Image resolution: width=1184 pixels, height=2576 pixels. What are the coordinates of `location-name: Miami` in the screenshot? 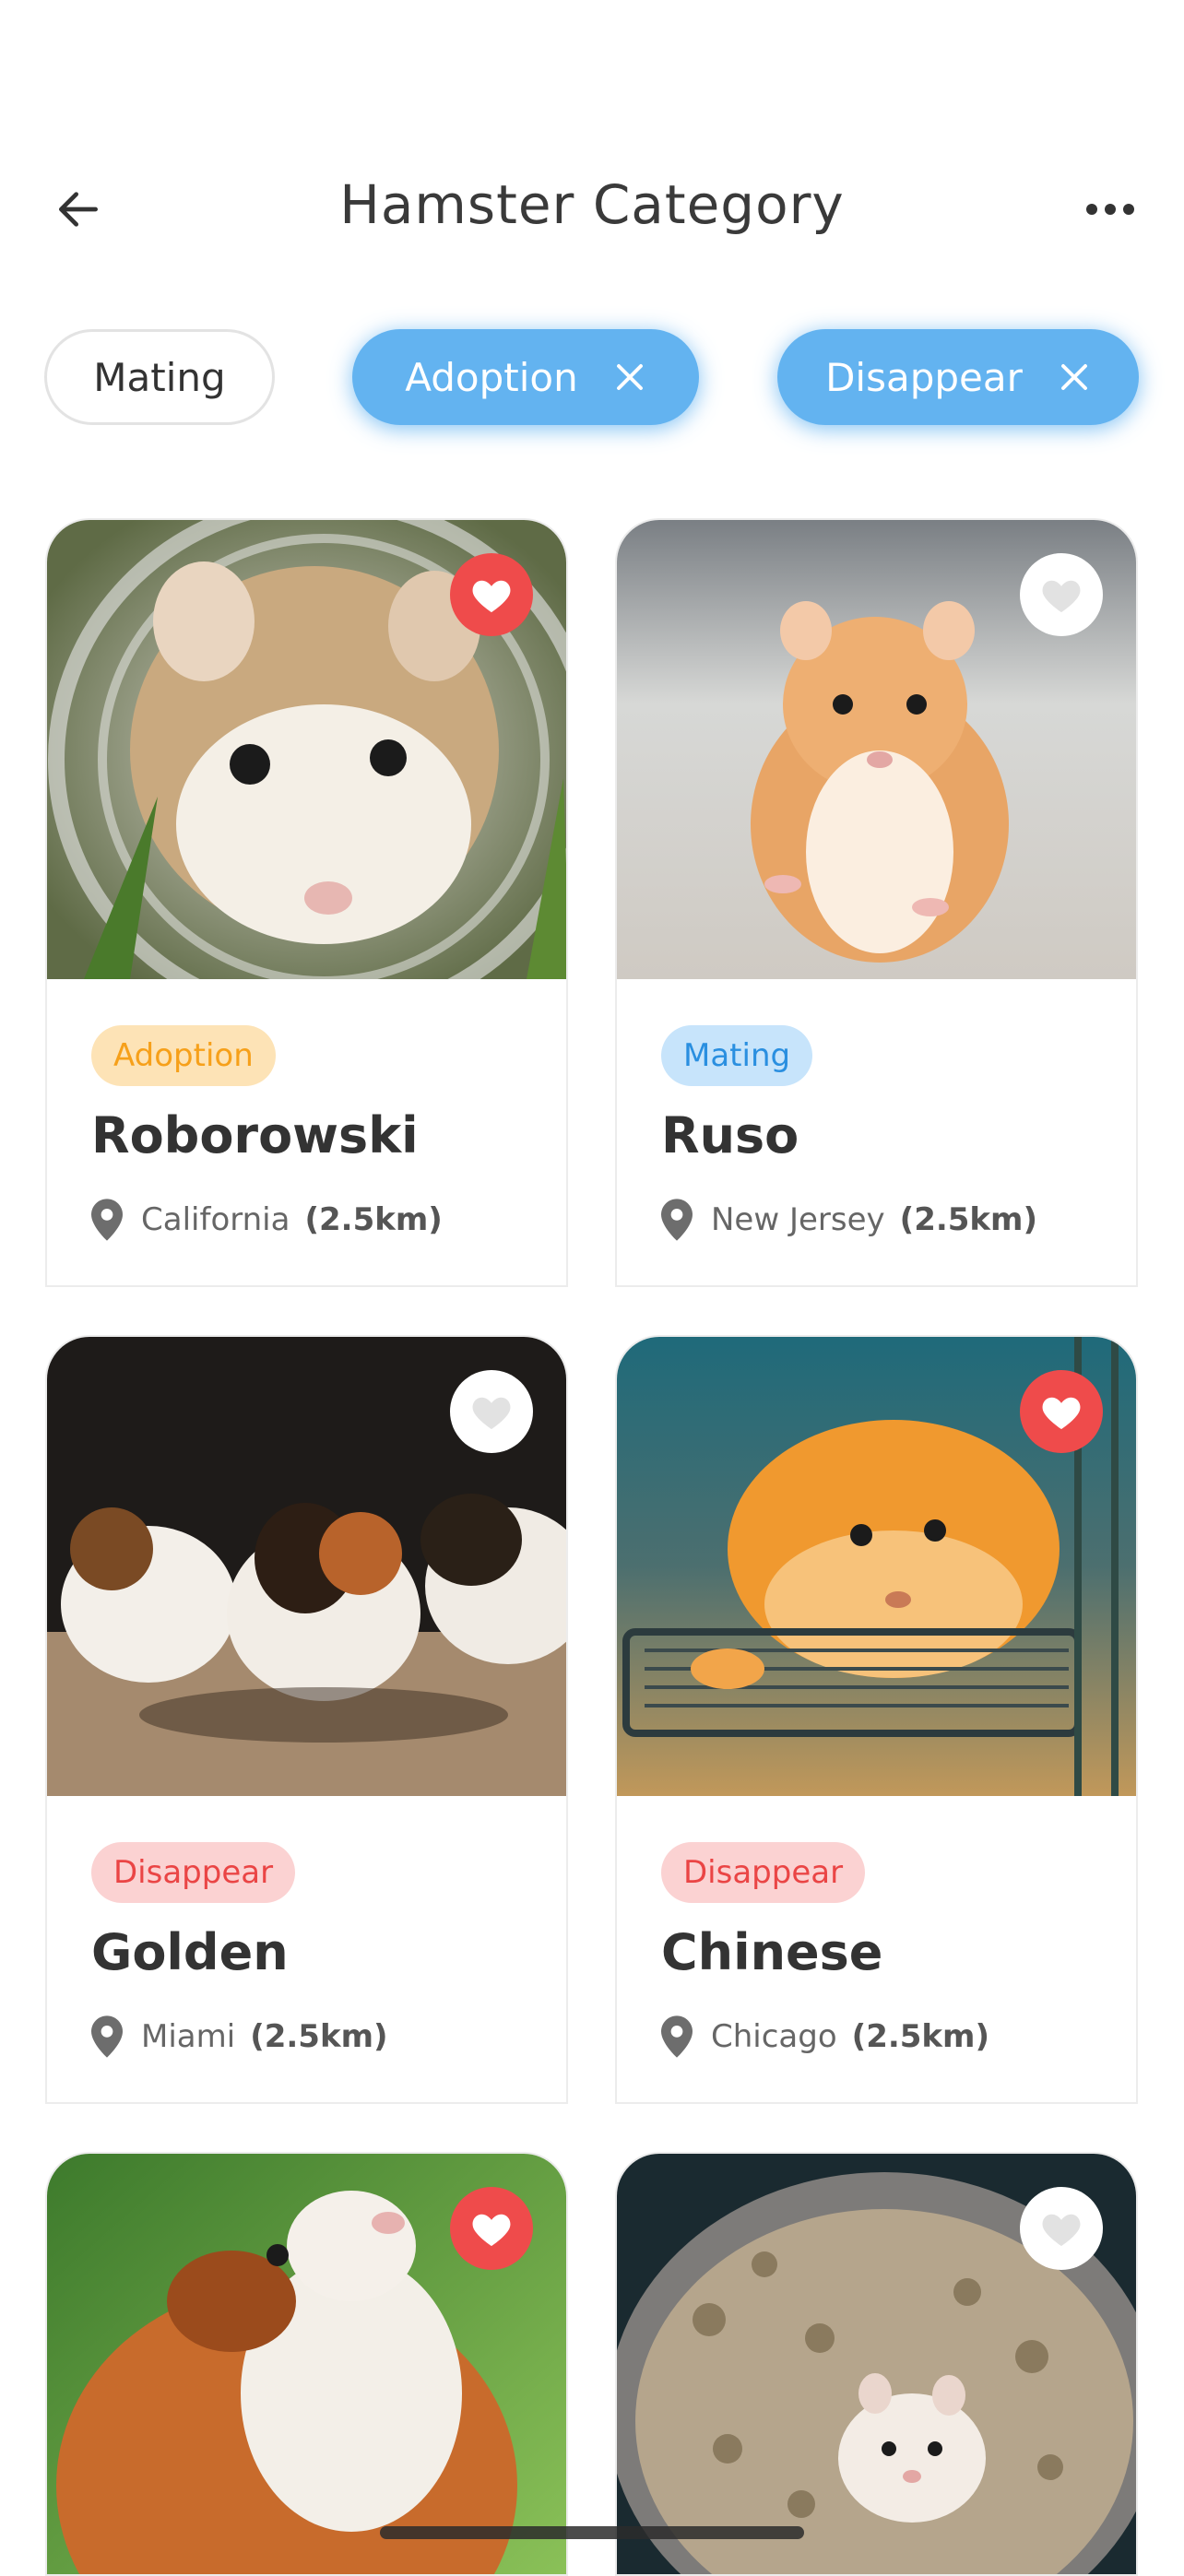 It's located at (188, 2036).